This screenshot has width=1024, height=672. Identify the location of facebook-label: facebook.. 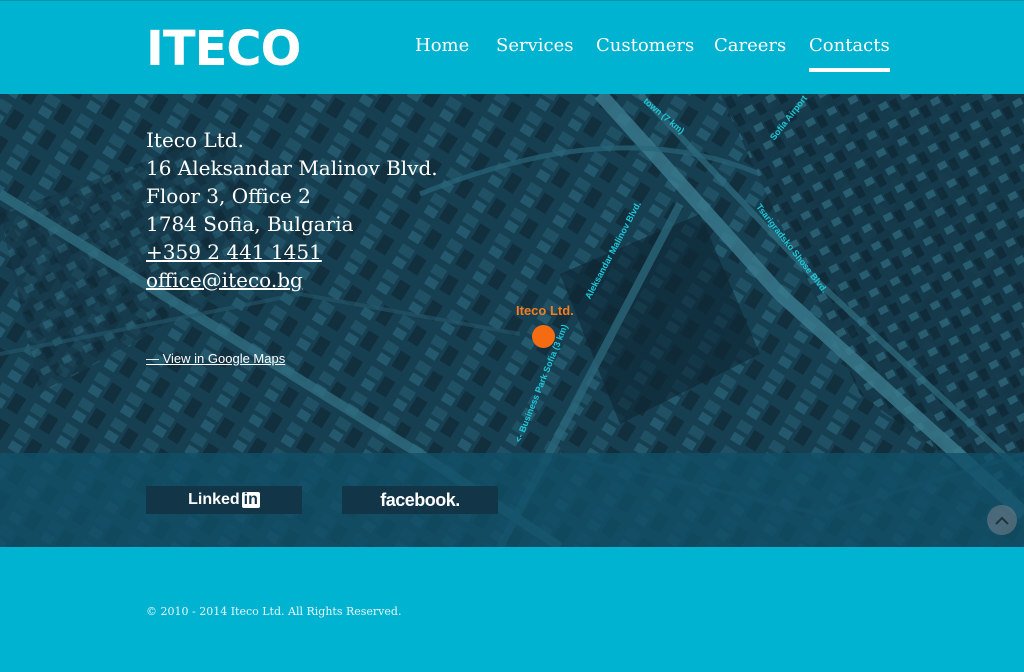
(420, 499).